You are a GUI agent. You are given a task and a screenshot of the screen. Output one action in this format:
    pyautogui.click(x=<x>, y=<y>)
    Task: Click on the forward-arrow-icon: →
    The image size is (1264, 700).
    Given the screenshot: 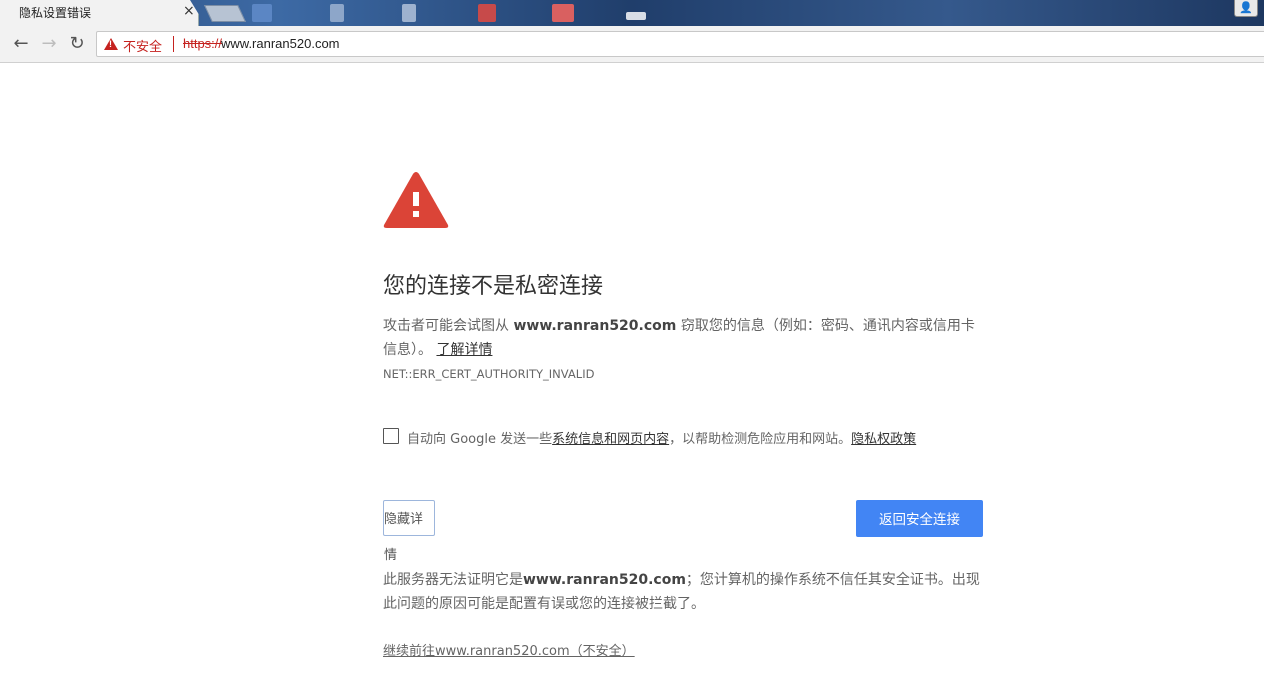 What is the action you would take?
    pyautogui.click(x=49, y=44)
    